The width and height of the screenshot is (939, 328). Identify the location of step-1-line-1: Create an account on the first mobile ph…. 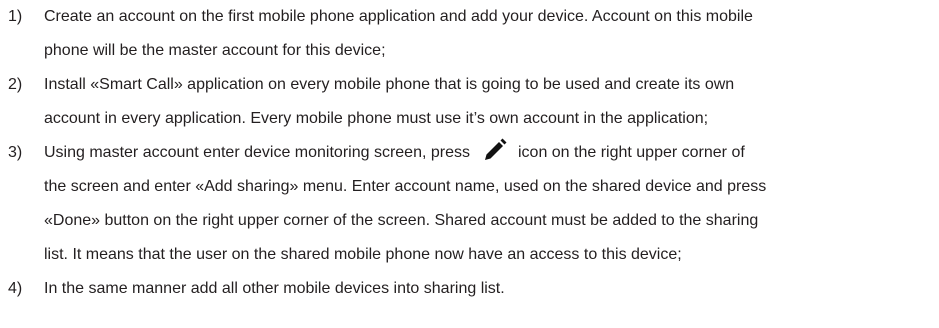
(398, 16).